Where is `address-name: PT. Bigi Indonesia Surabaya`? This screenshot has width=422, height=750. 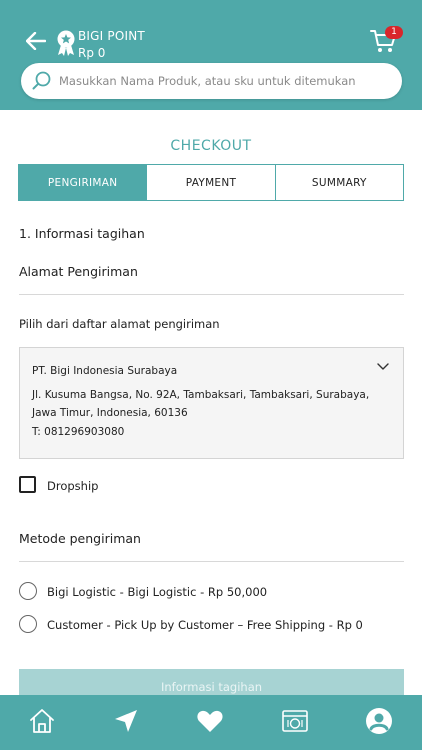 address-name: PT. Bigi Indonesia Surabaya is located at coordinates (105, 371).